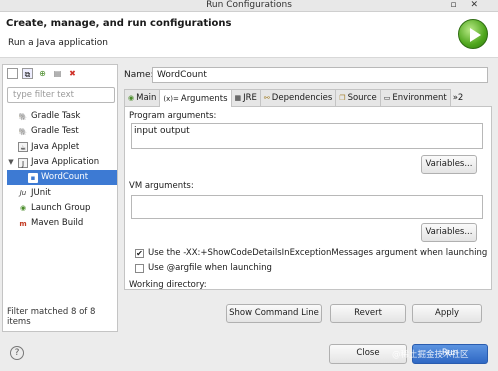 This screenshot has width=498, height=371. Describe the element at coordinates (56, 116) in the screenshot. I see `tree-item-label: Gradle Task` at that location.